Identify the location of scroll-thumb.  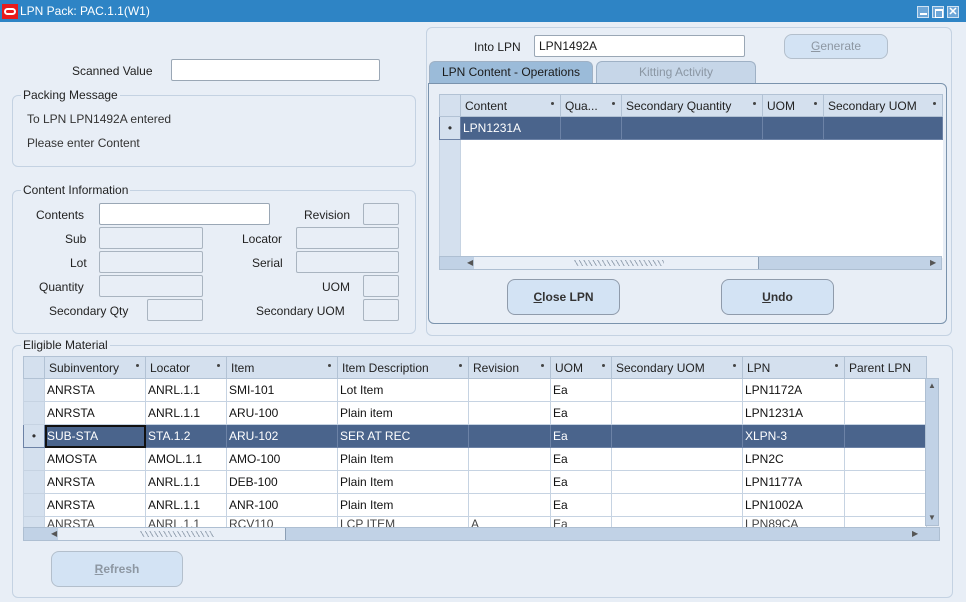
(616, 263).